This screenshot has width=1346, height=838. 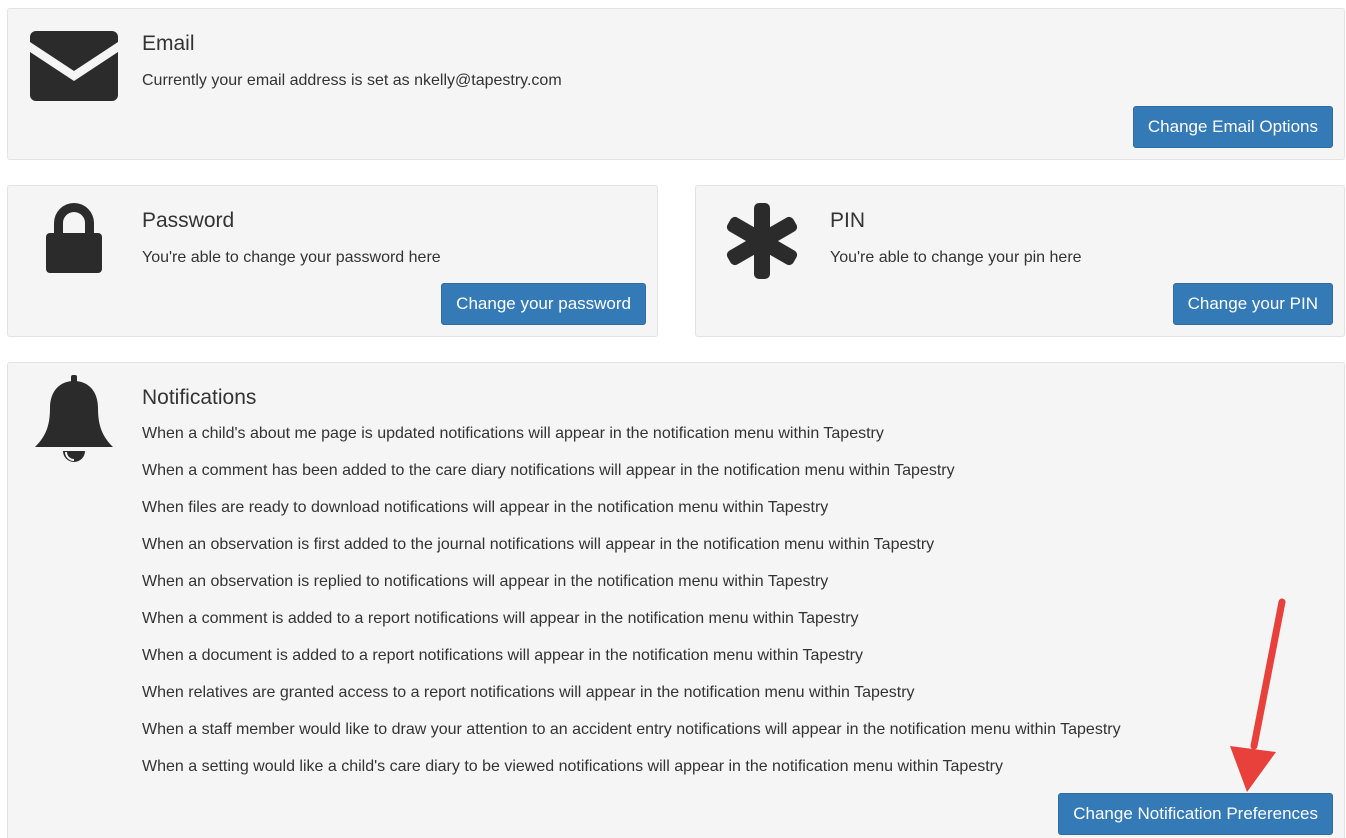 What do you see at coordinates (199, 397) in the screenshot?
I see `notifications-title: Notifications` at bounding box center [199, 397].